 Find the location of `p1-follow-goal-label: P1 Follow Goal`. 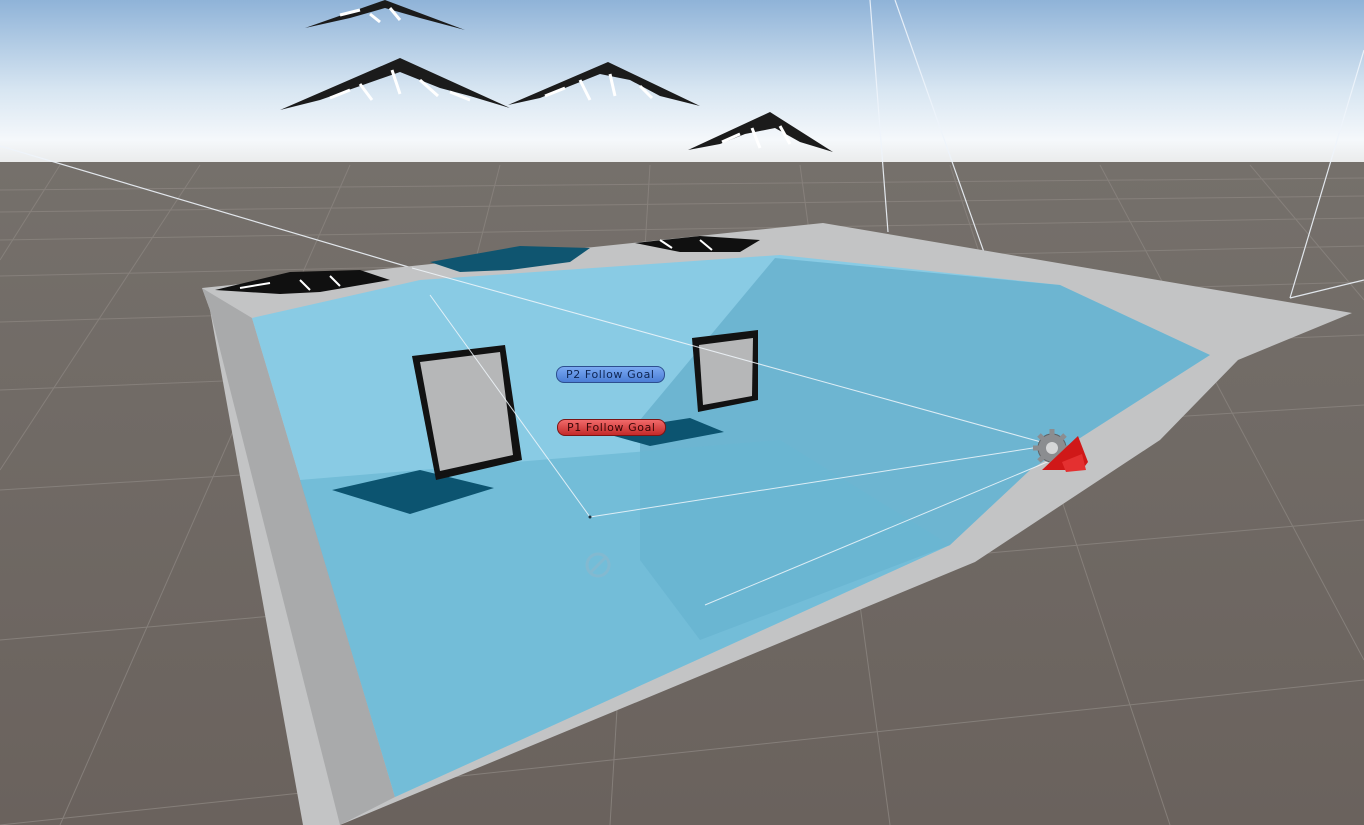

p1-follow-goal-label: P1 Follow Goal is located at coordinates (611, 427).